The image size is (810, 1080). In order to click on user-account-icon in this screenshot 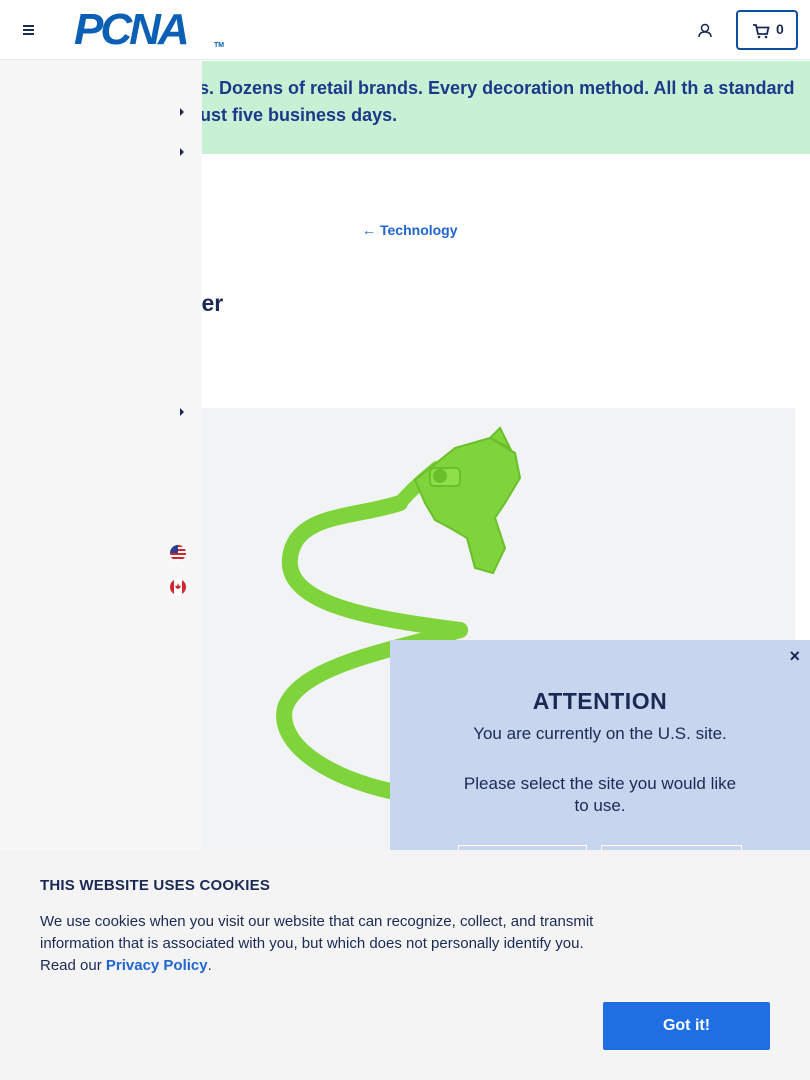, I will do `click(705, 31)`.